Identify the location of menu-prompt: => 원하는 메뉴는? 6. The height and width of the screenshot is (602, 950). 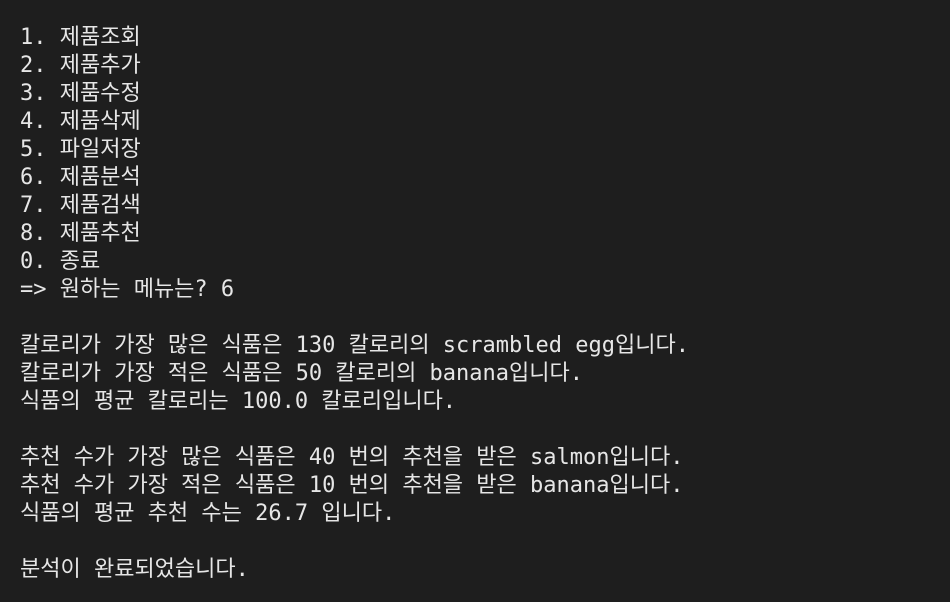
(127, 289).